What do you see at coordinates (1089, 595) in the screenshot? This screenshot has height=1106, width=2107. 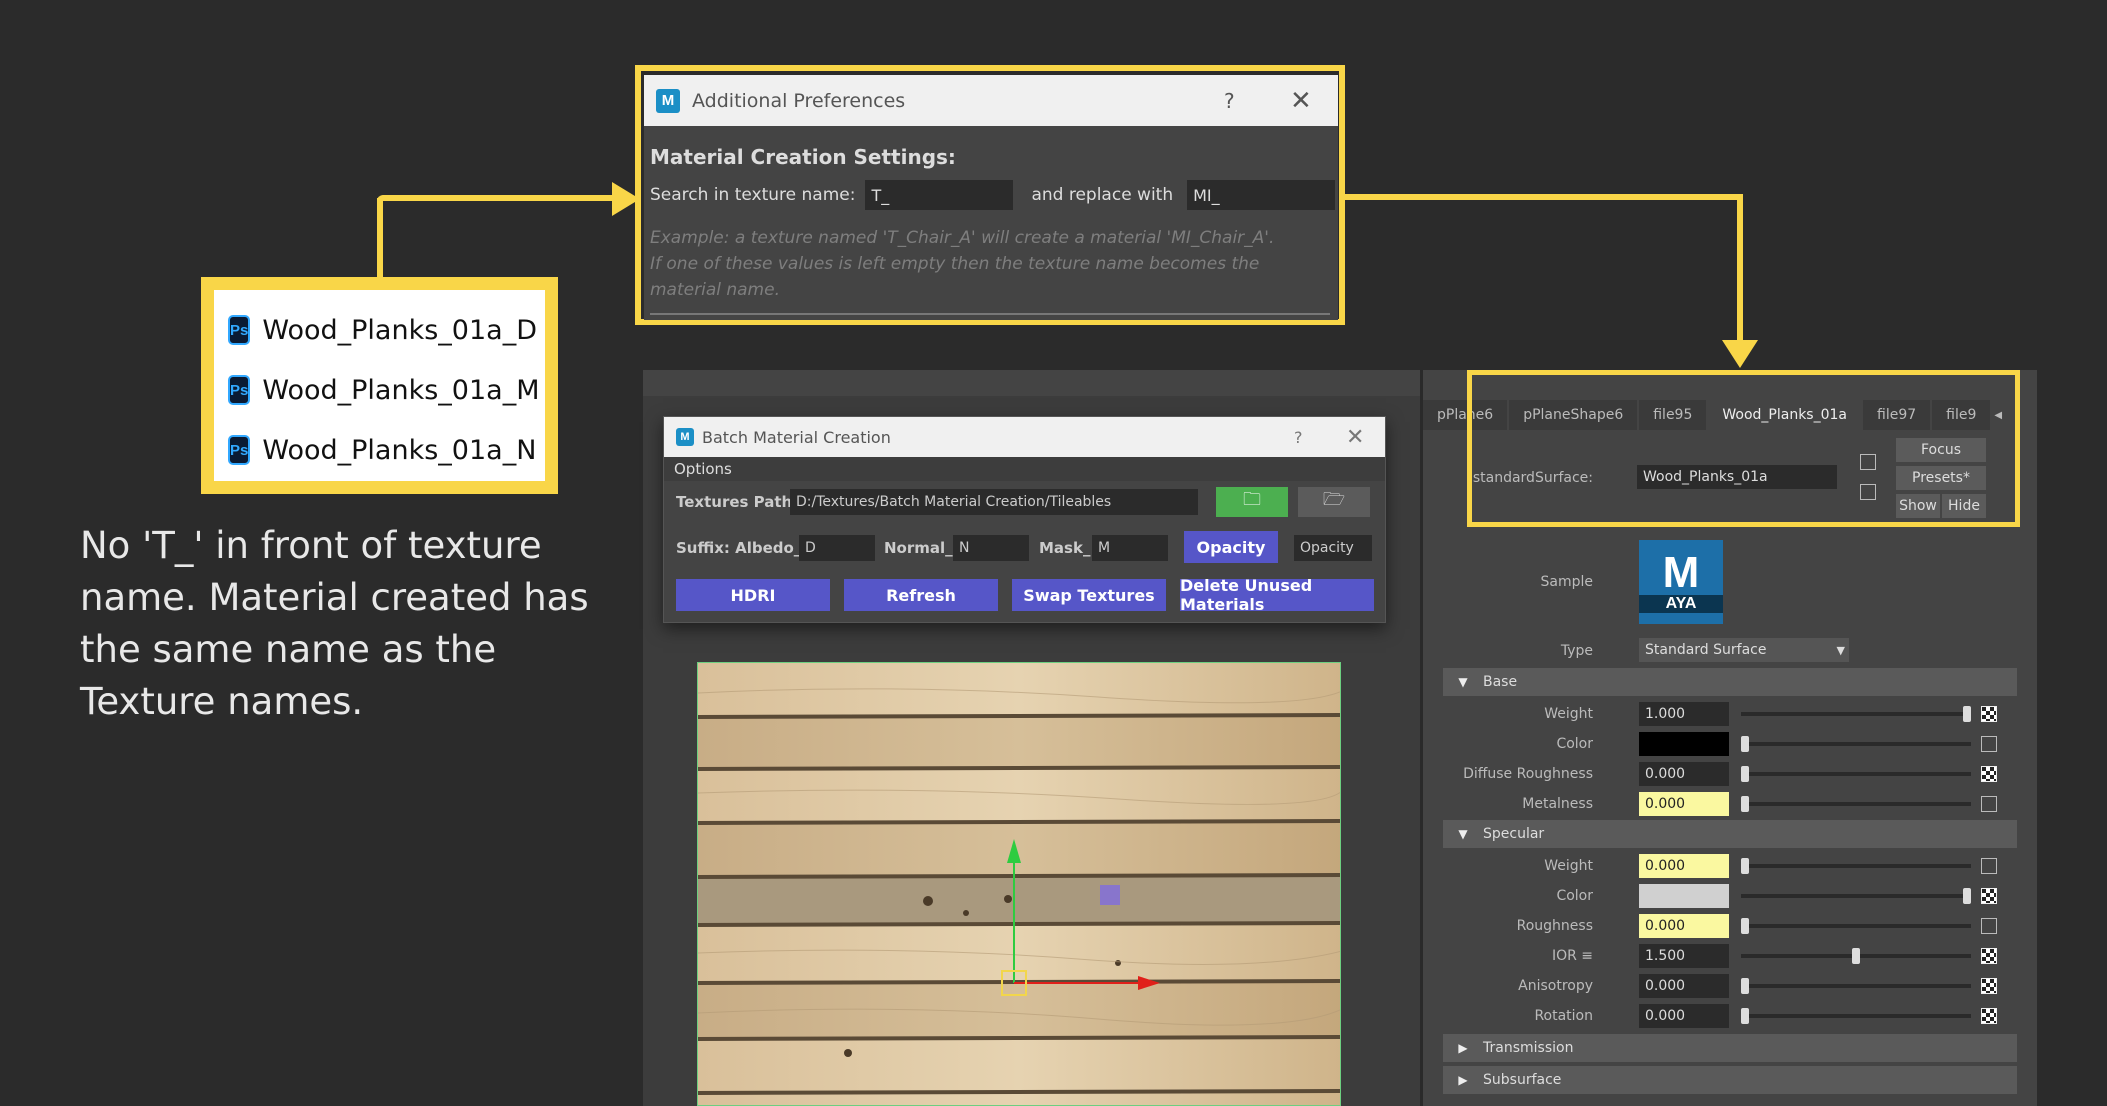 I see `swap-textures-button: Swap Textures` at bounding box center [1089, 595].